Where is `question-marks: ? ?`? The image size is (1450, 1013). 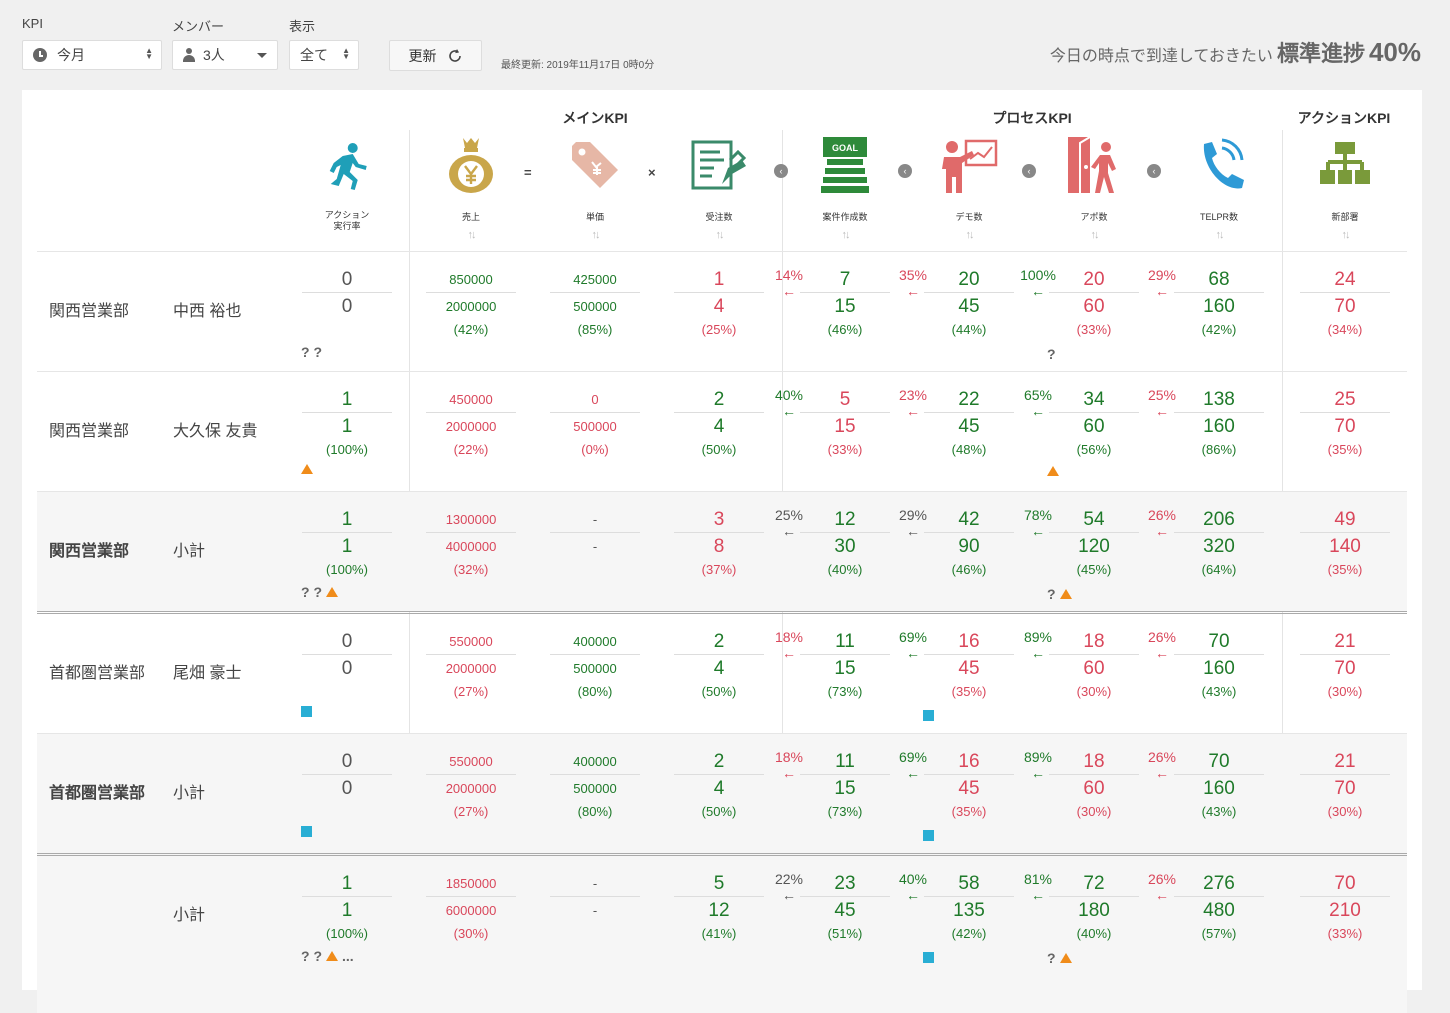
question-marks: ? ? is located at coordinates (311, 592).